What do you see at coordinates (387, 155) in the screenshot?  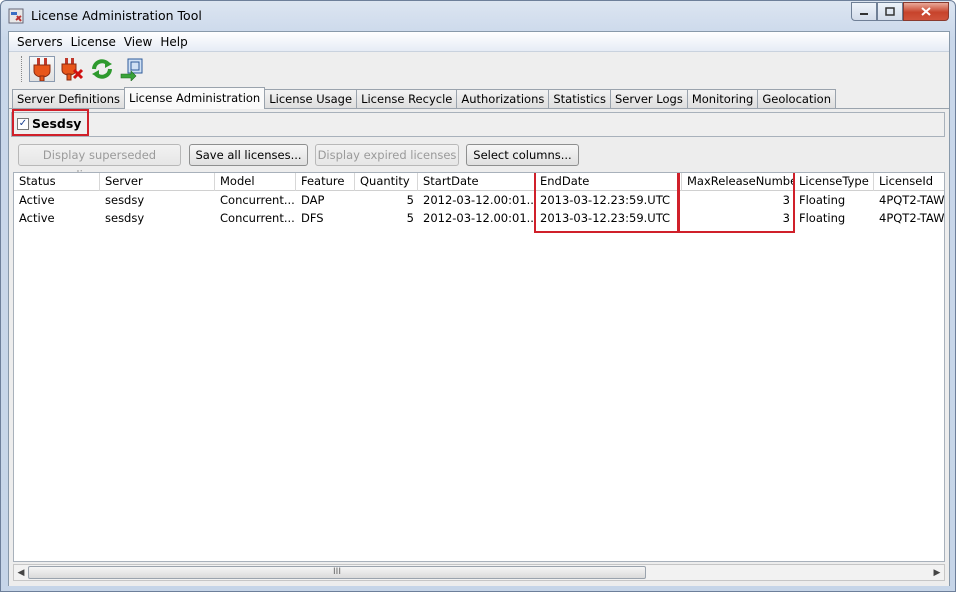 I see `display-expired-button: Display expired licenses` at bounding box center [387, 155].